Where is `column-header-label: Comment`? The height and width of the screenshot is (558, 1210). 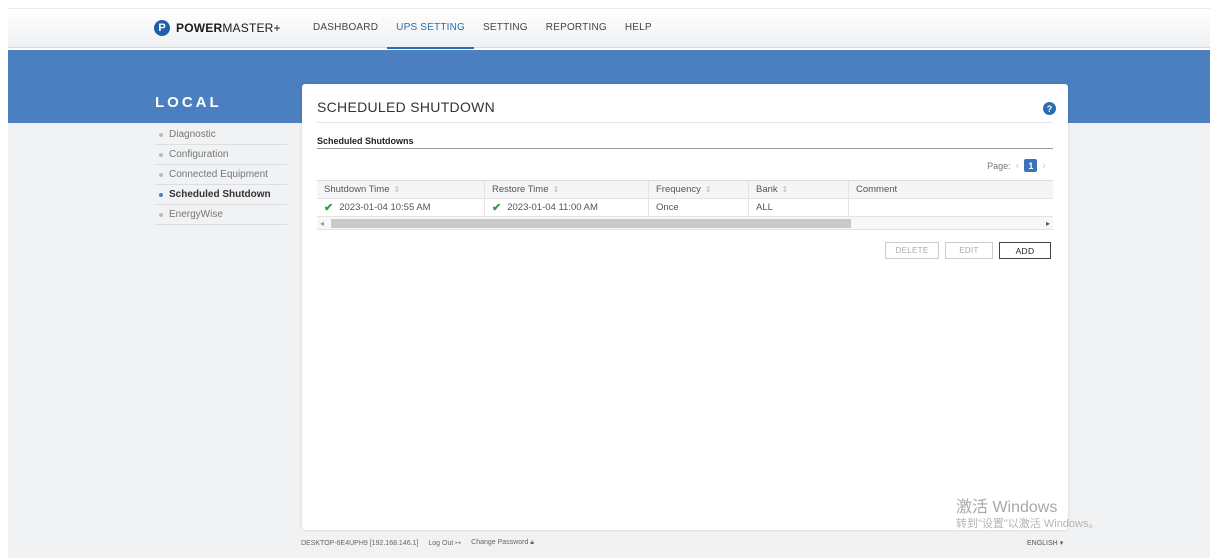
column-header-label: Comment is located at coordinates (877, 189).